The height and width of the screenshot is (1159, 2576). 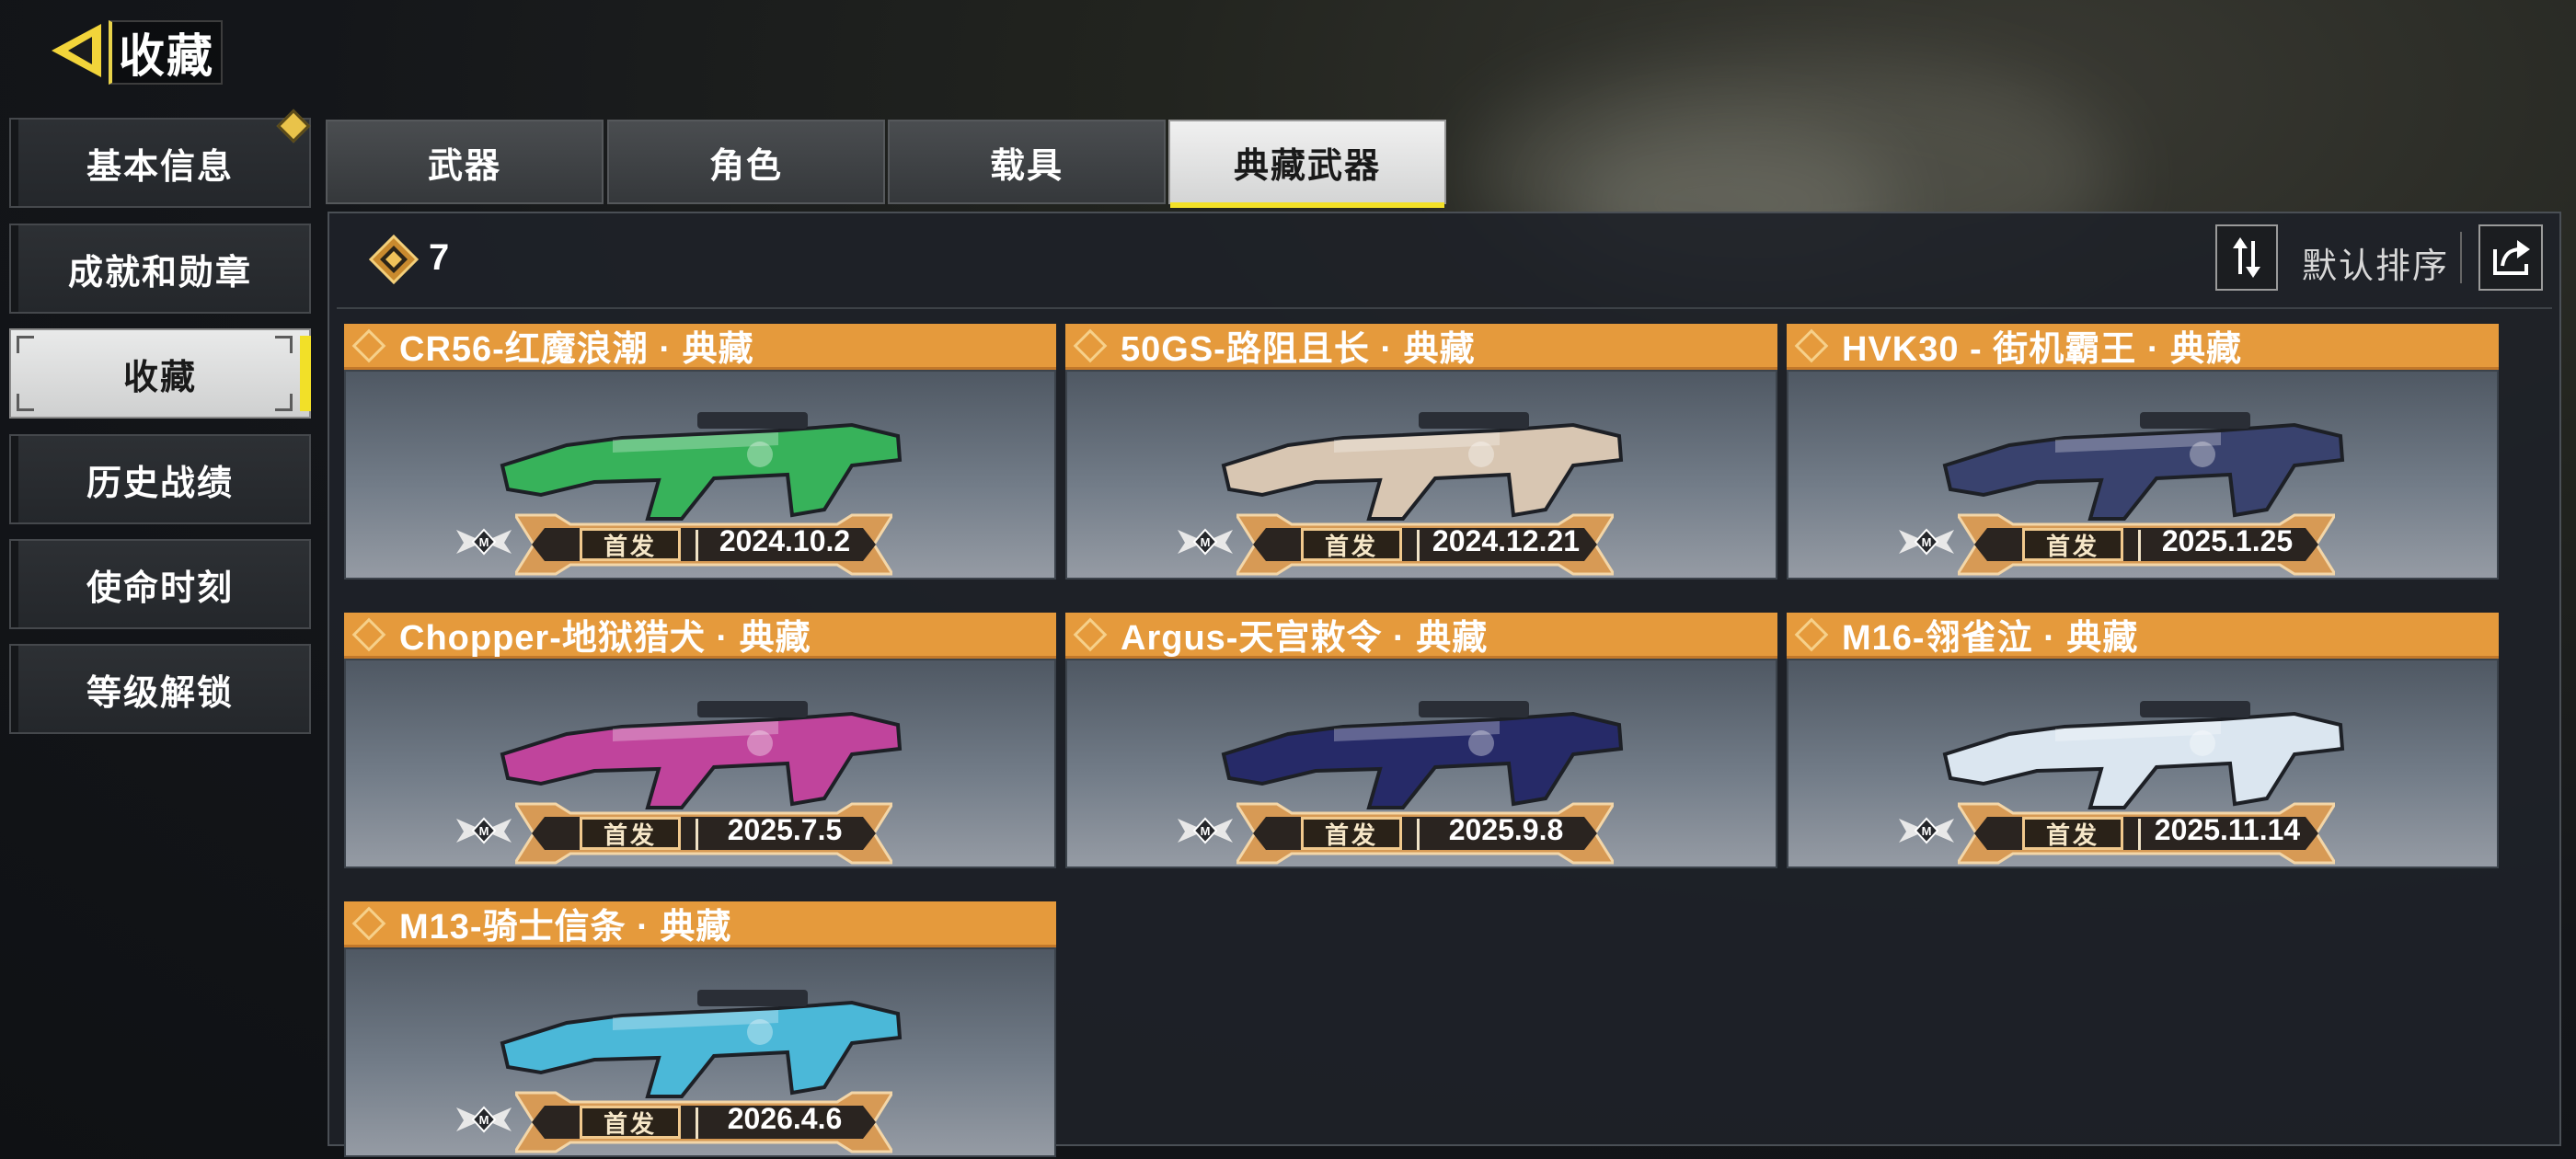 What do you see at coordinates (159, 273) in the screenshot?
I see `sidebar-item-label: 成就和勋章` at bounding box center [159, 273].